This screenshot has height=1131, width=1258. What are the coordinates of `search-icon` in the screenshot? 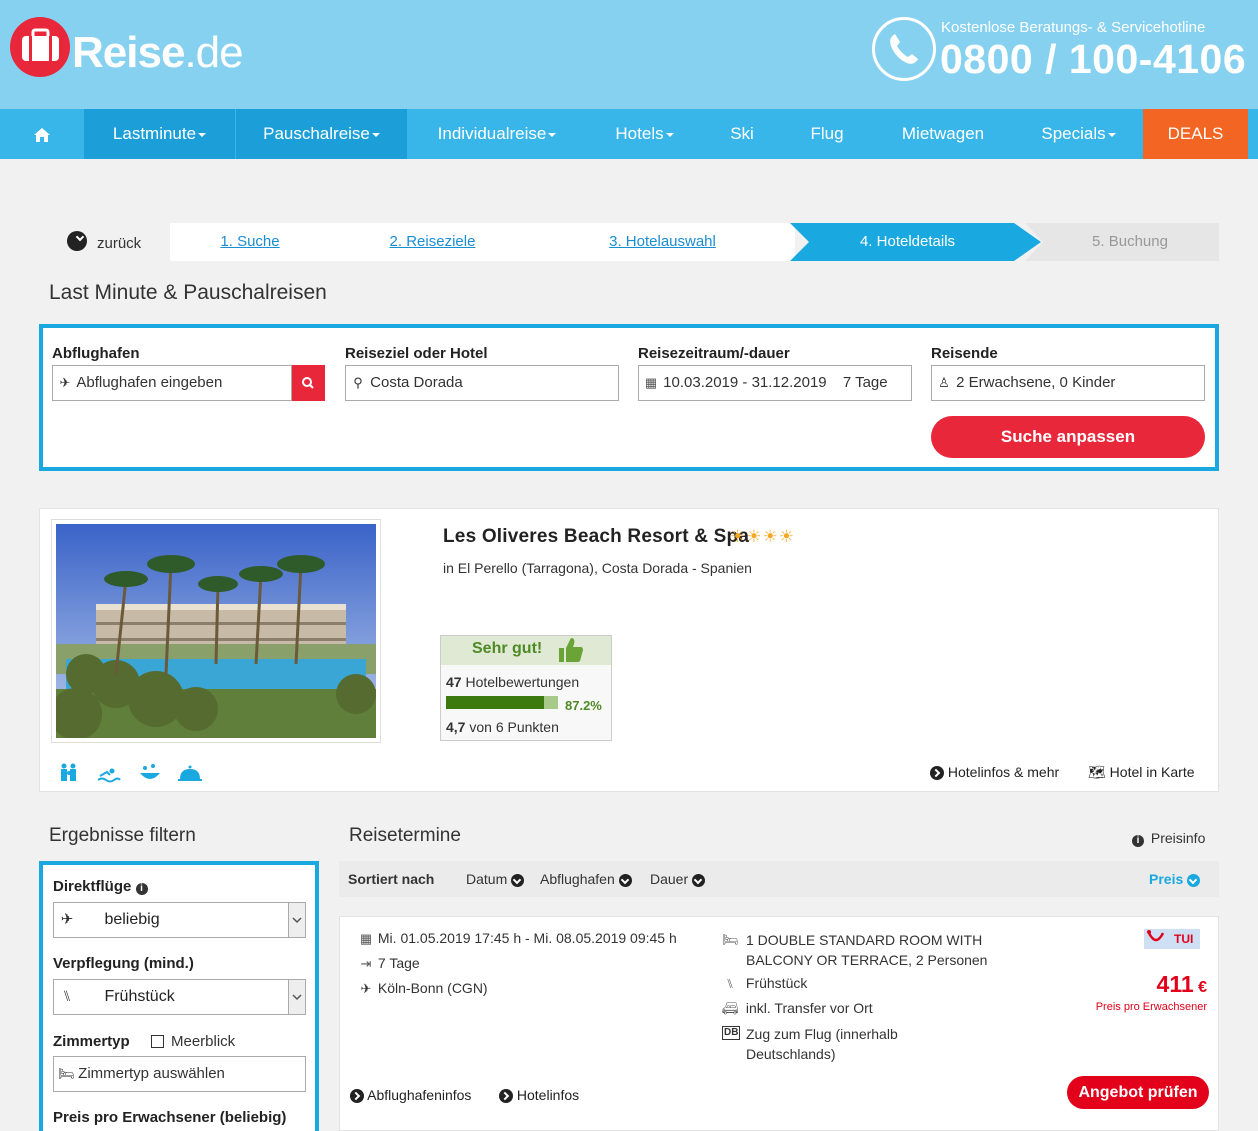 It's located at (308, 383).